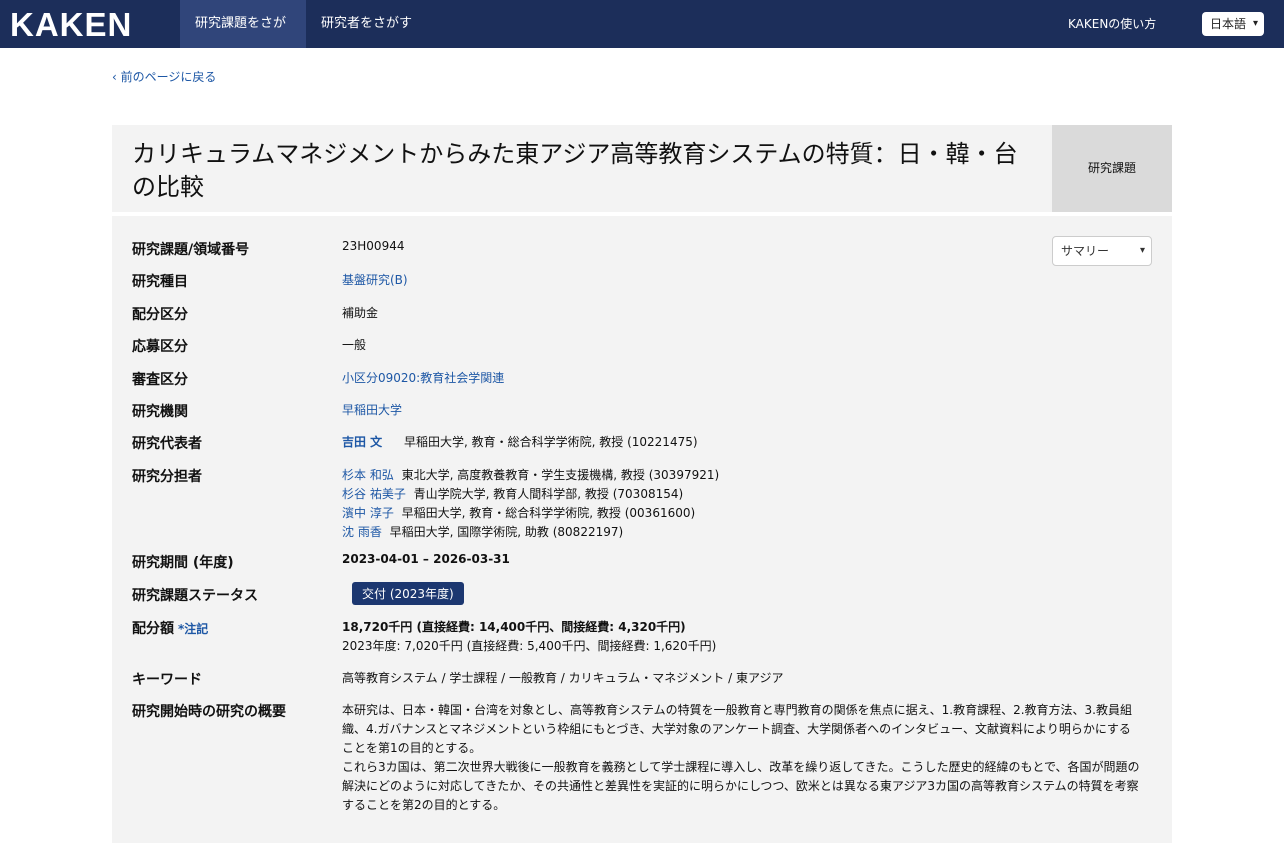 This screenshot has height=847, width=1284. I want to click on pi-affiliation: 早稲田大学, 教育・総合科学学術院, 教授 (10221475), so click(551, 442).